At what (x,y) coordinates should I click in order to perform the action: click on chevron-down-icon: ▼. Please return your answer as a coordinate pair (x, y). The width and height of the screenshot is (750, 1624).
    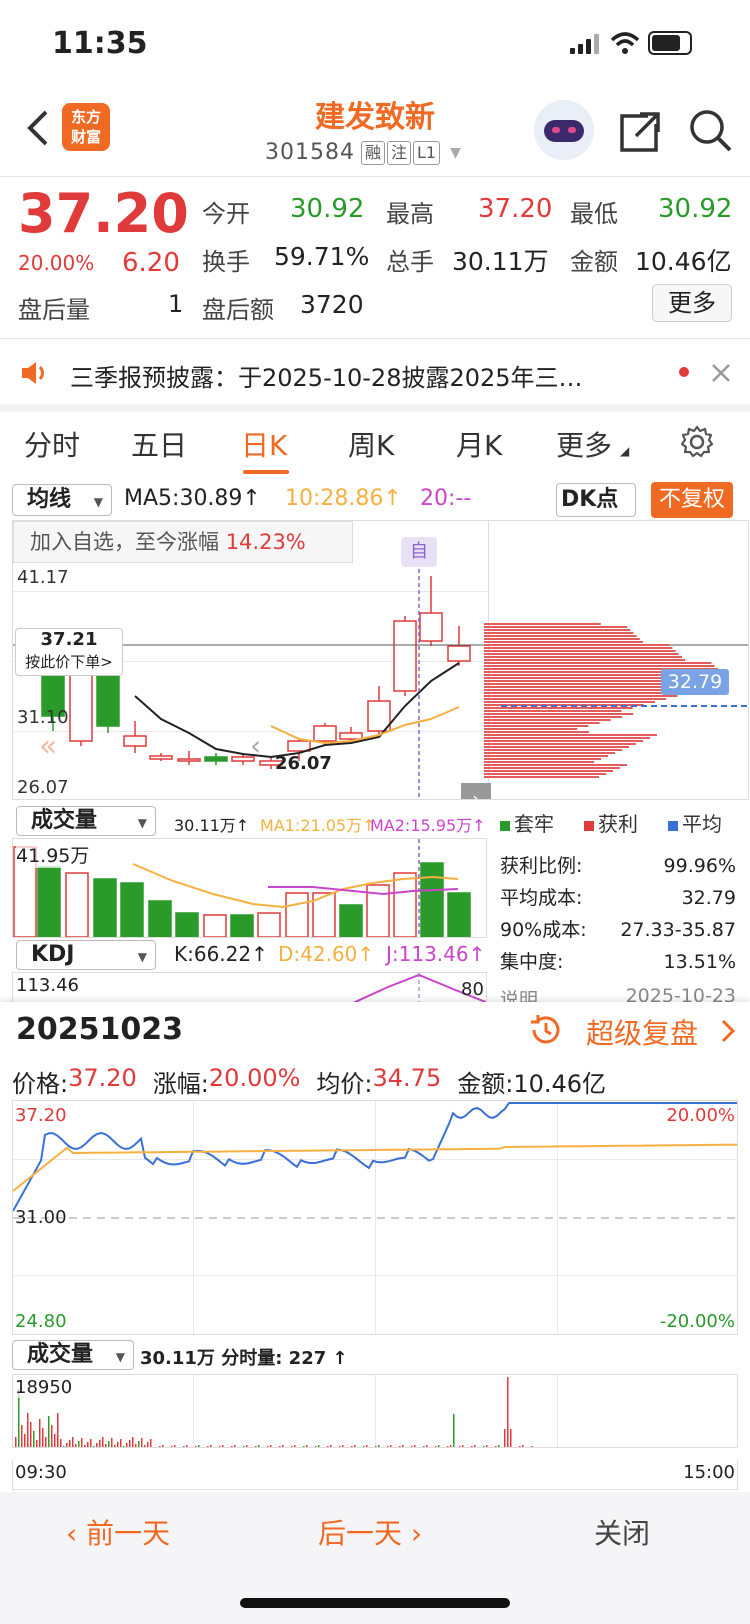
    Looking at the image, I should click on (455, 153).